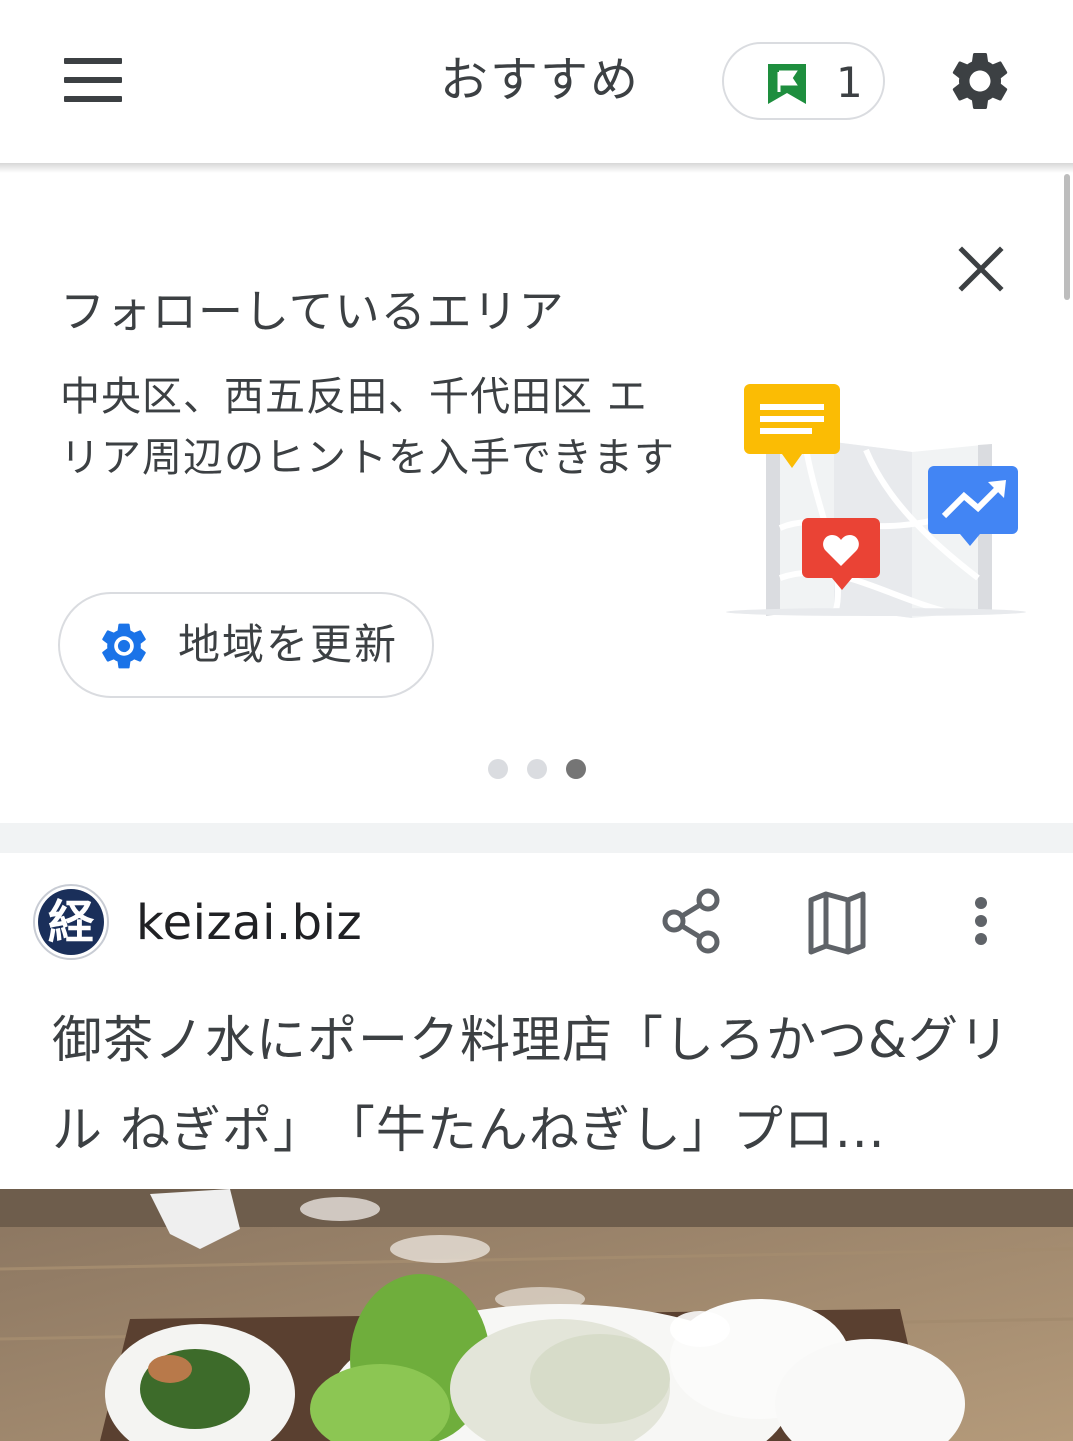 The image size is (1073, 1441). I want to click on publisher-logo-text: 経, so click(71, 922).